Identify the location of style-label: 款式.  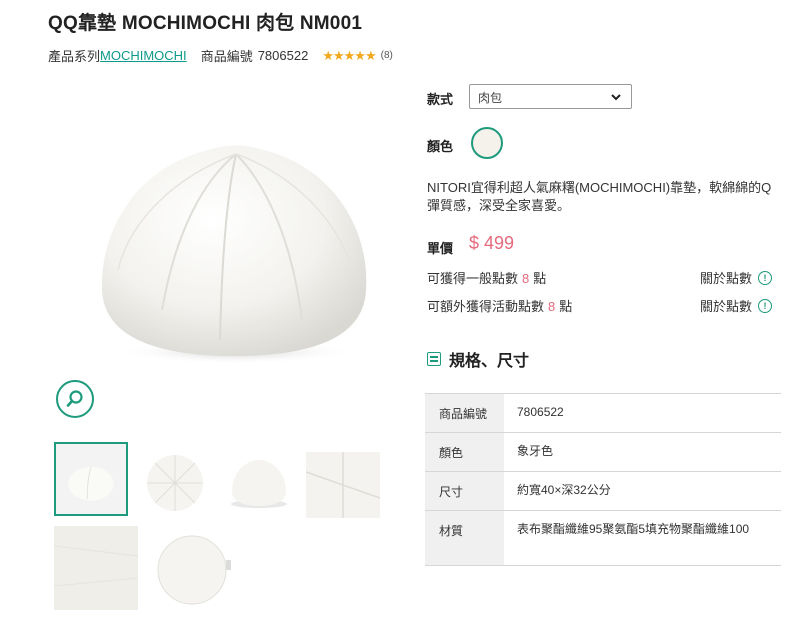
(440, 99).